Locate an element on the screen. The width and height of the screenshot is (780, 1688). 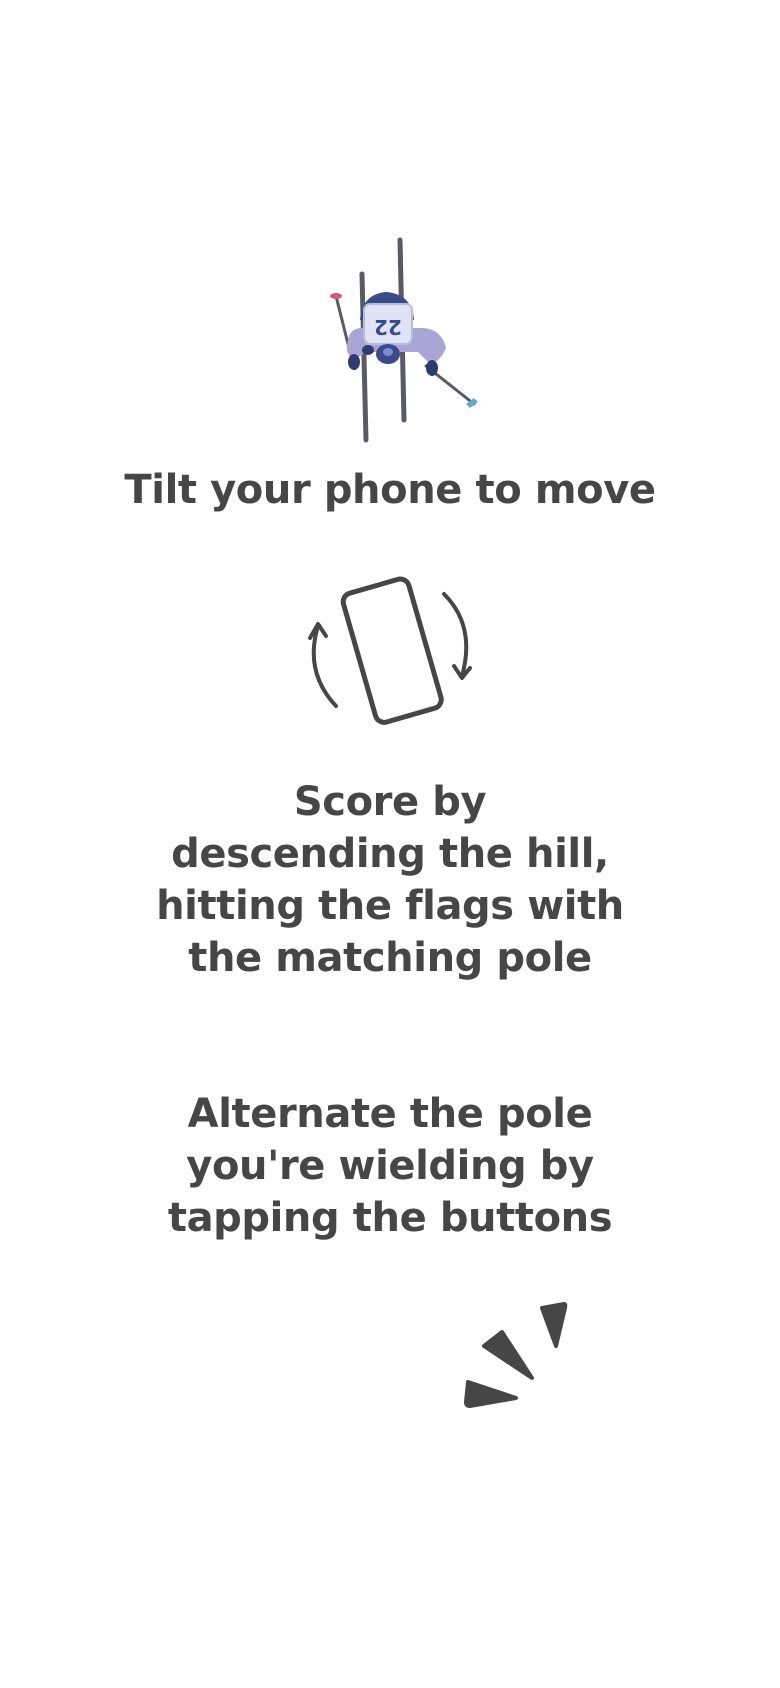
tilt-phone-icon is located at coordinates (390, 650).